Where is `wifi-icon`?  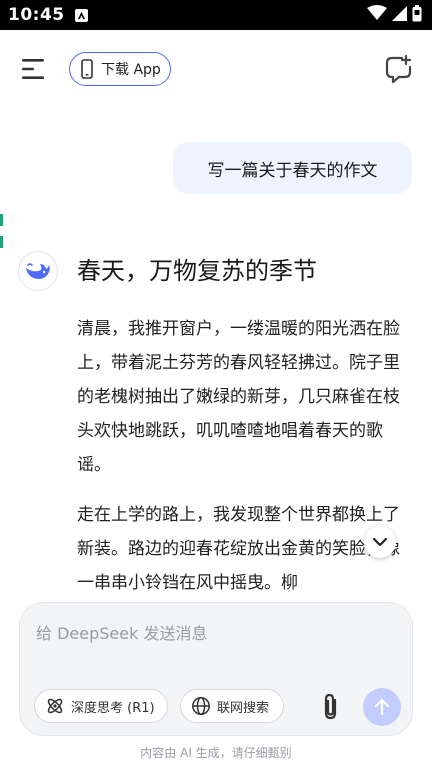 wifi-icon is located at coordinates (377, 15).